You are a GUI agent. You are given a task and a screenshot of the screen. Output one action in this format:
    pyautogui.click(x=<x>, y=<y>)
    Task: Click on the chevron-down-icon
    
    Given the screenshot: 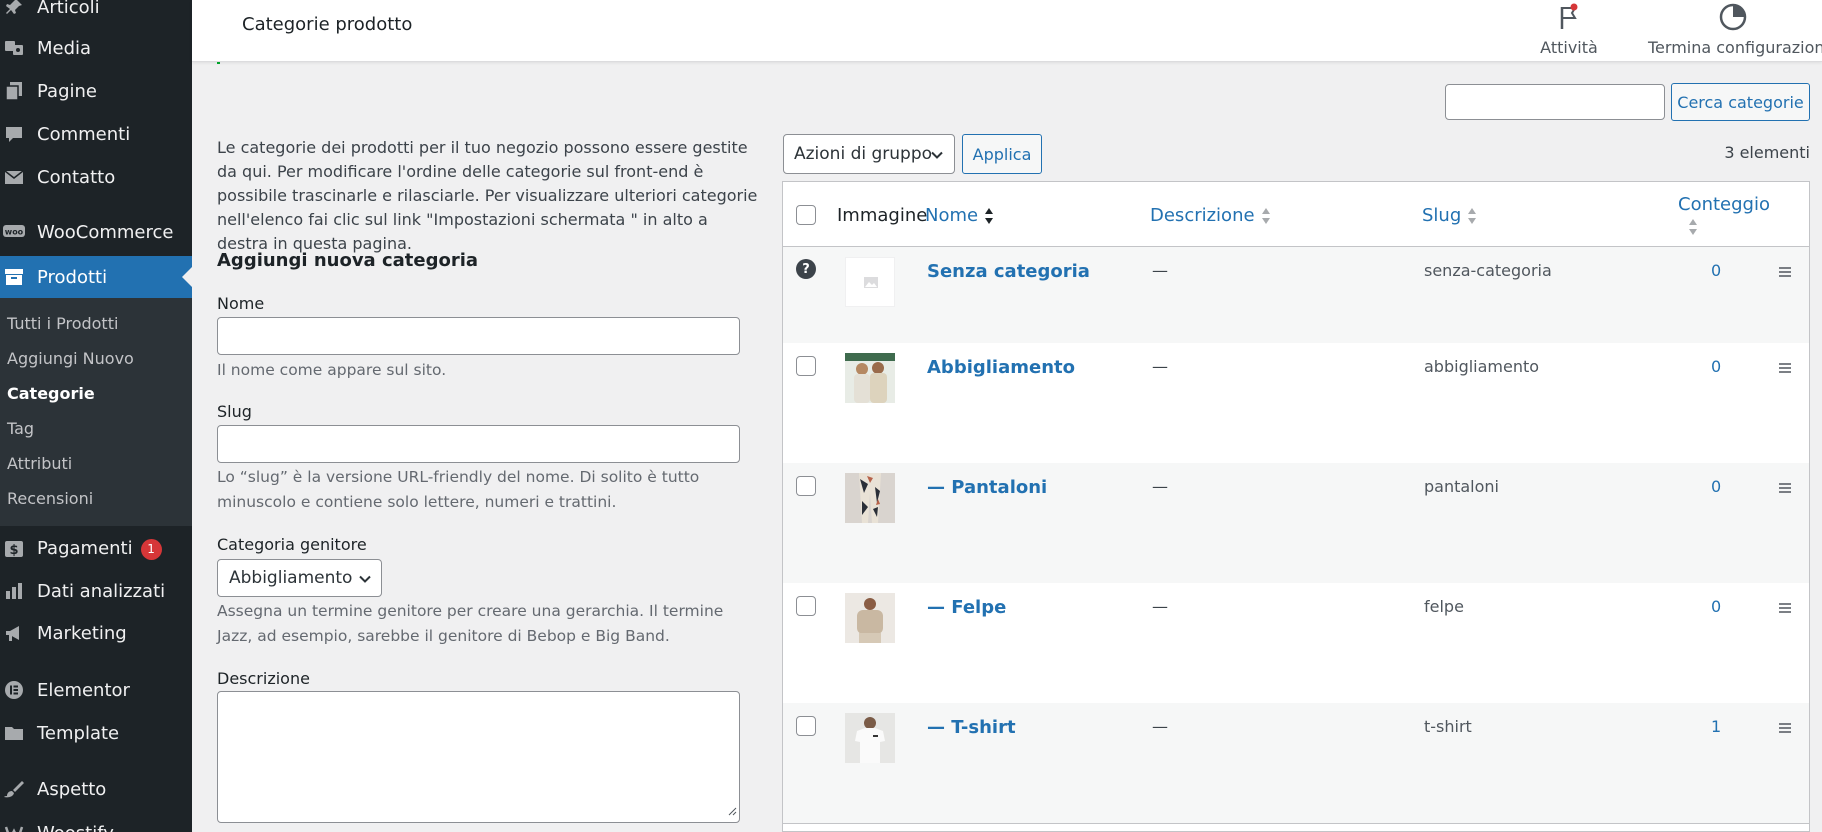 What is the action you would take?
    pyautogui.click(x=937, y=157)
    